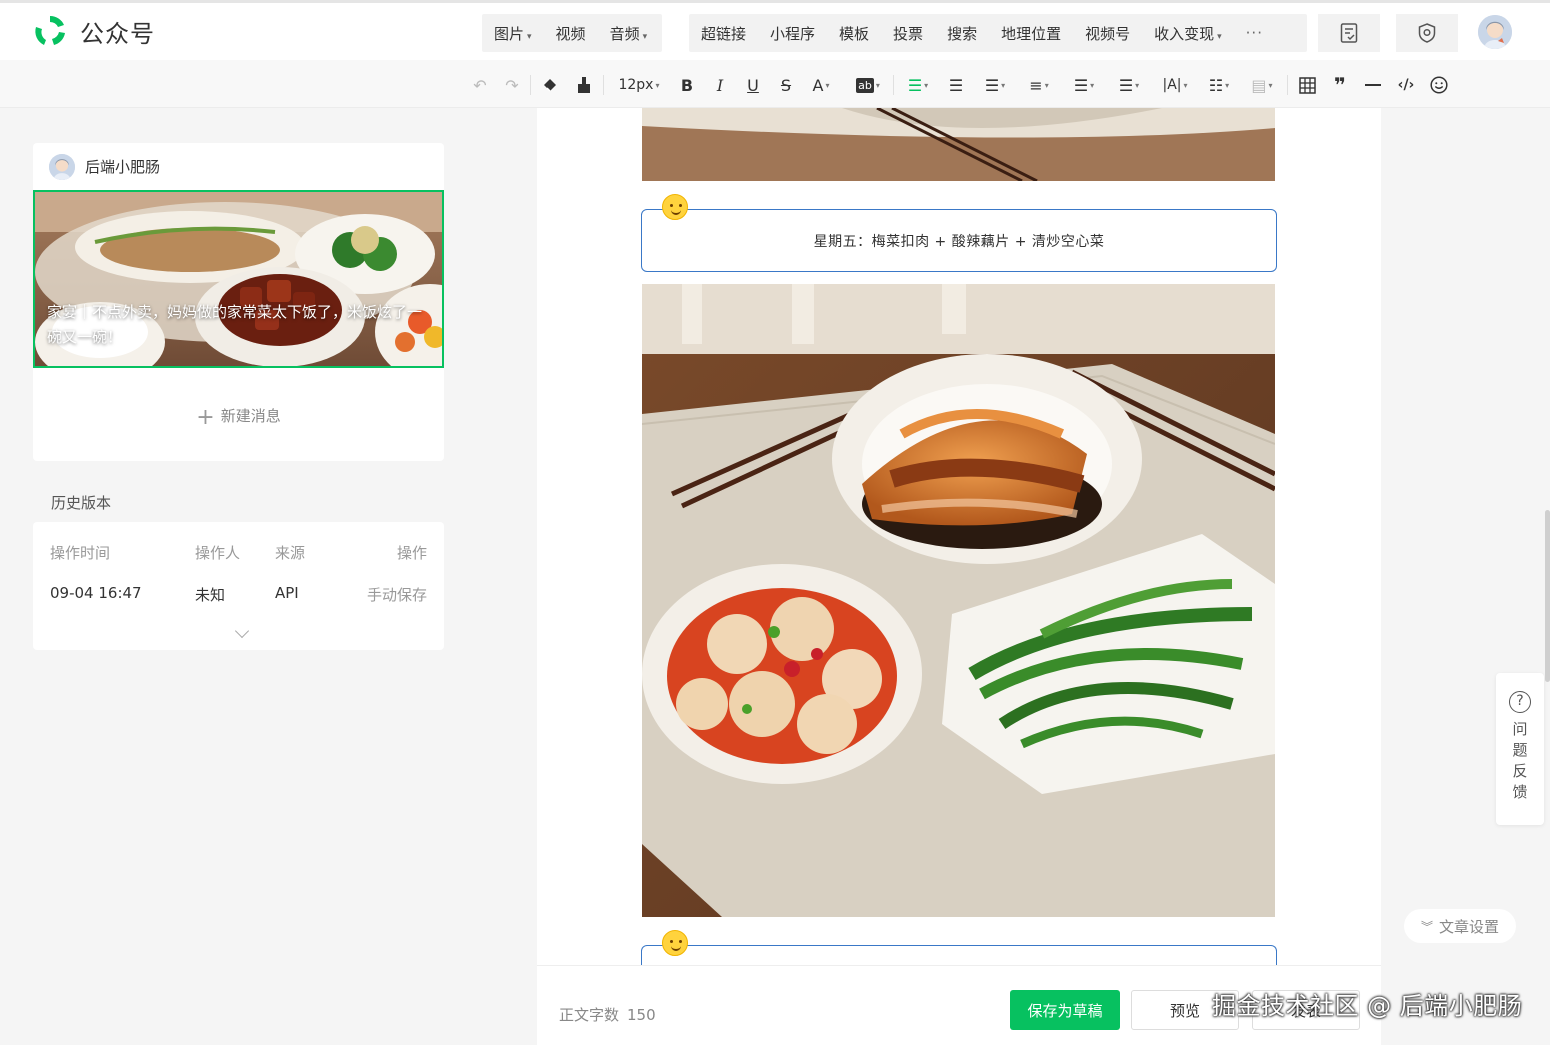 The image size is (1550, 1045). What do you see at coordinates (821, 85) in the screenshot?
I see `font-color-icon: A ▾` at bounding box center [821, 85].